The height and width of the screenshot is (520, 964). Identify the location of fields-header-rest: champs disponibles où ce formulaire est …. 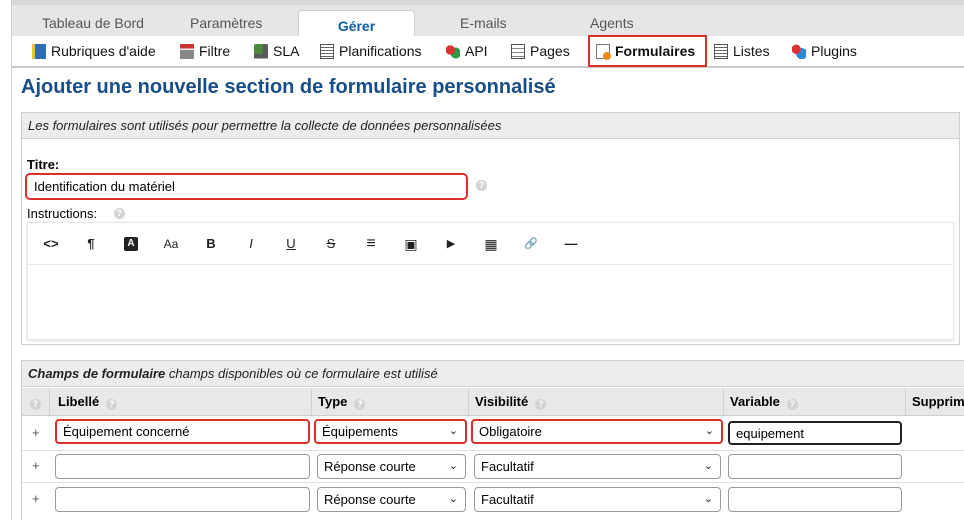
(301, 373).